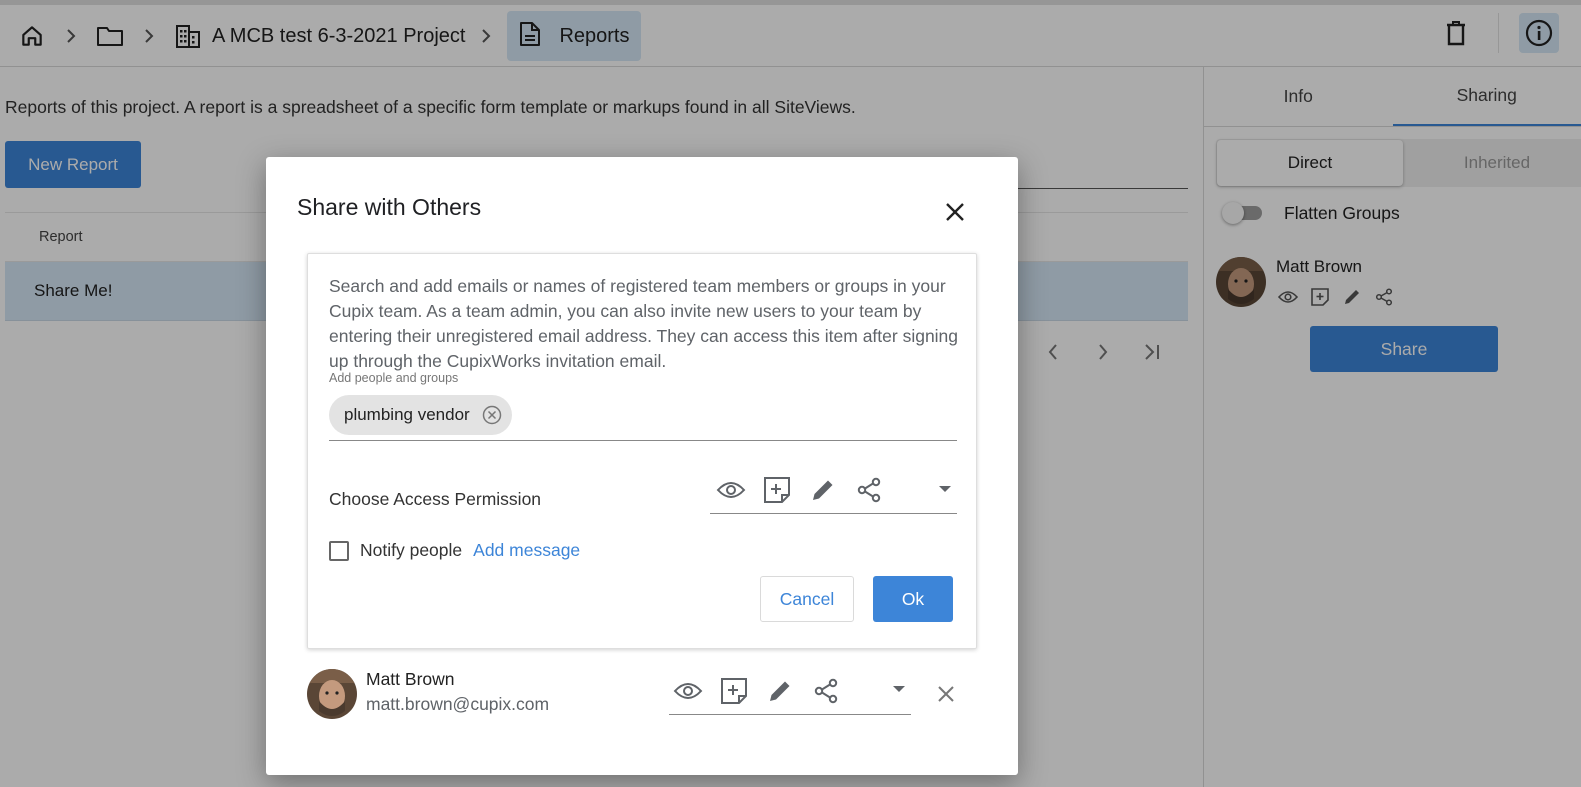 This screenshot has width=1581, height=787. Describe the element at coordinates (394, 378) in the screenshot. I see `add-people-label: Add people and groups` at that location.